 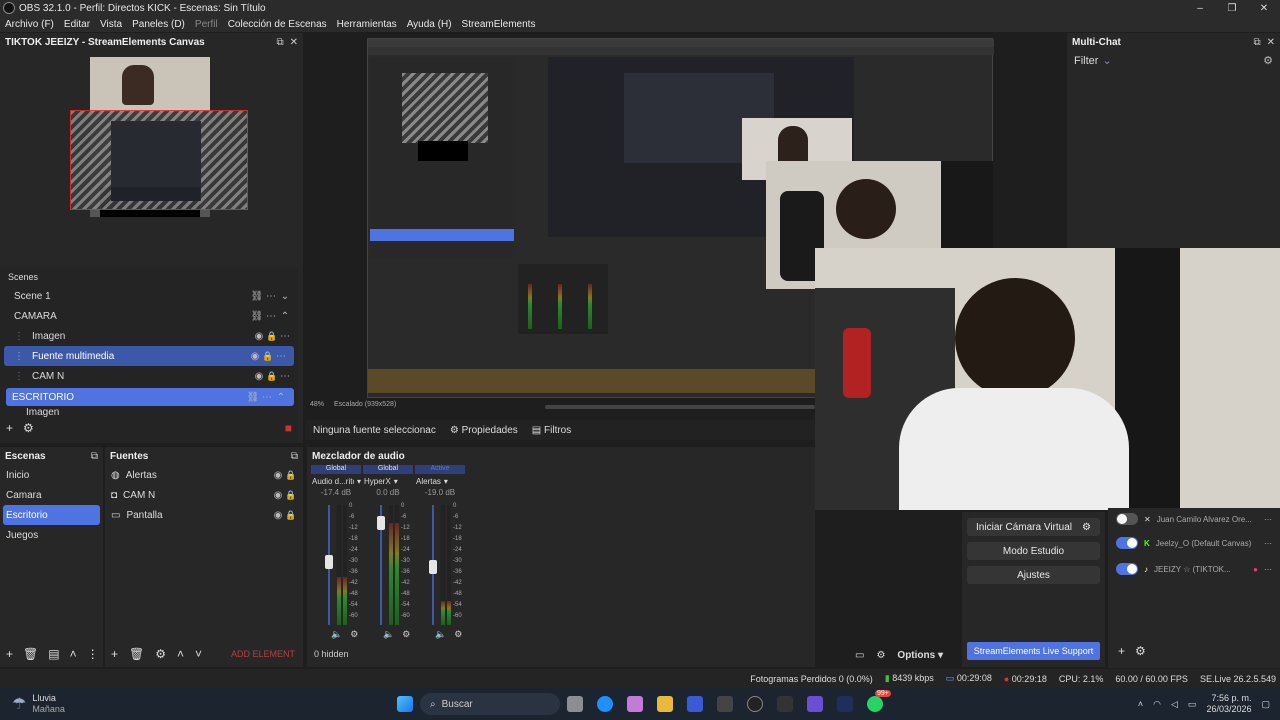 What do you see at coordinates (1157, 704) in the screenshot?
I see `wifi-icon: ◠` at bounding box center [1157, 704].